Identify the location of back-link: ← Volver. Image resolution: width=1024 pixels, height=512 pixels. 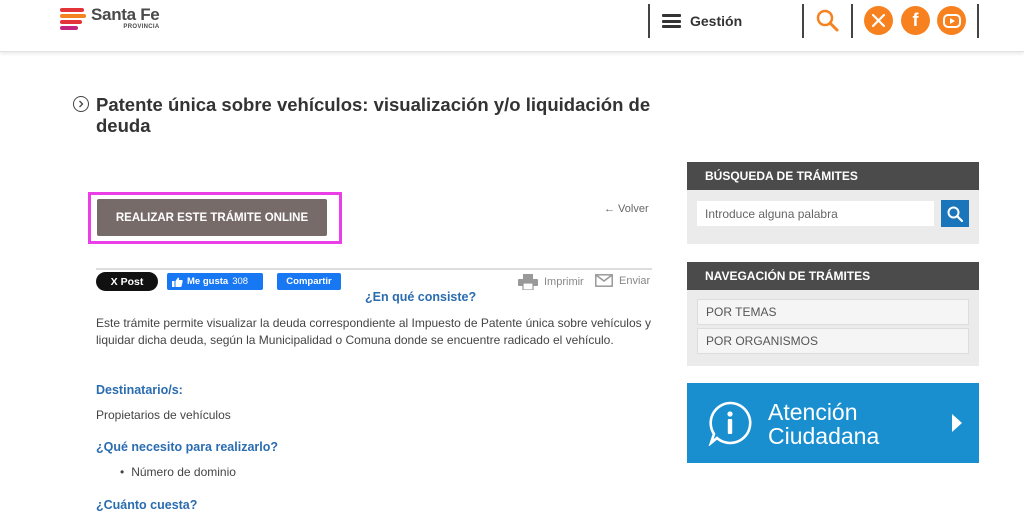
(626, 209).